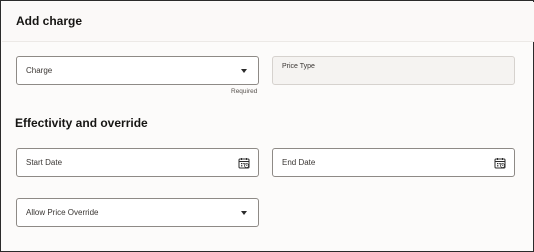  Describe the element at coordinates (137, 70) in the screenshot. I see `charge-select: Charge` at that location.